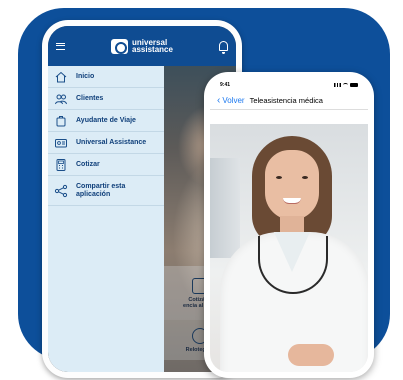 The height and width of the screenshot is (380, 403). What do you see at coordinates (337, 85) in the screenshot?
I see `signal-icon` at bounding box center [337, 85].